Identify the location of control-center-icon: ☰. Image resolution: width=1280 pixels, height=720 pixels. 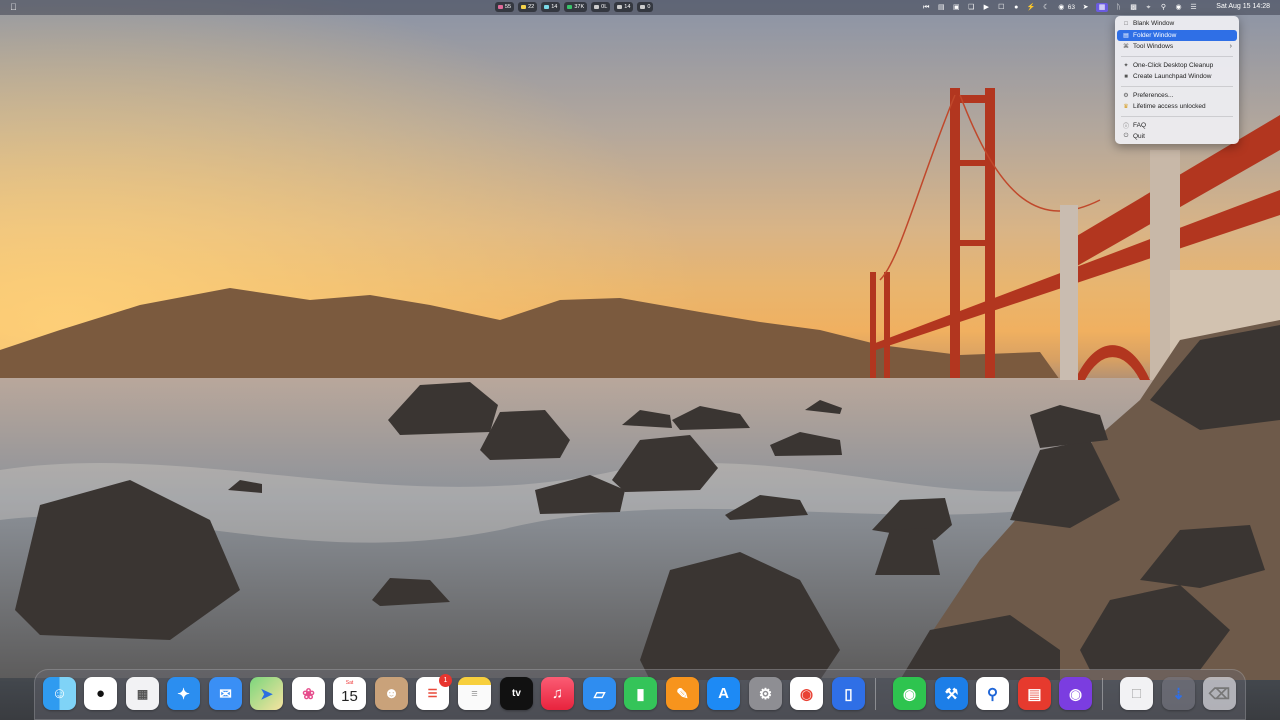
(1193, 7).